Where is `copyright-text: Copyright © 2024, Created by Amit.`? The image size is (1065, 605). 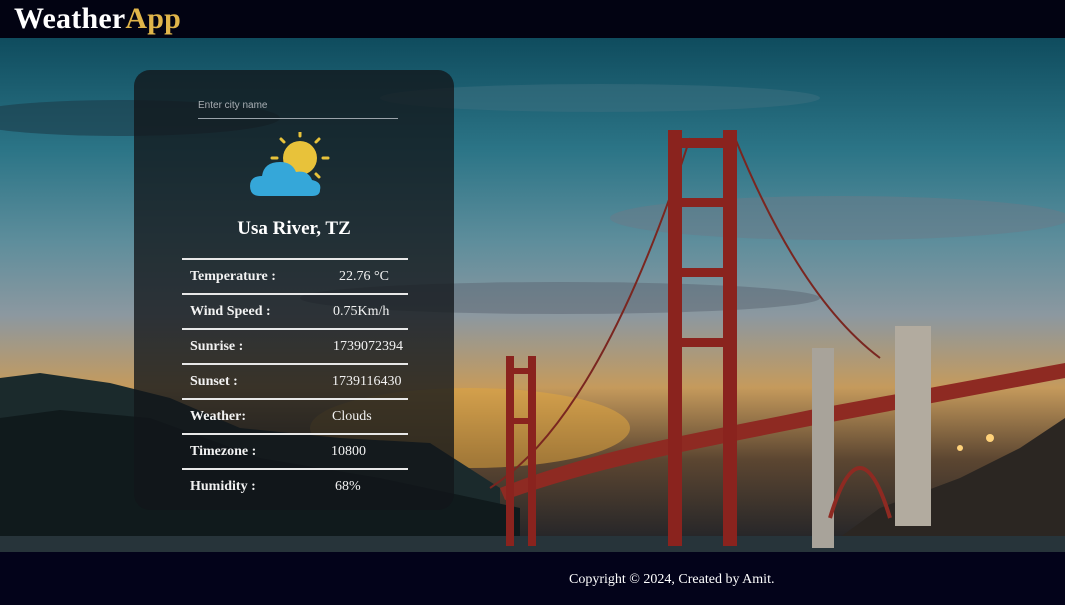
copyright-text: Copyright © 2024, Created by Amit. is located at coordinates (672, 579).